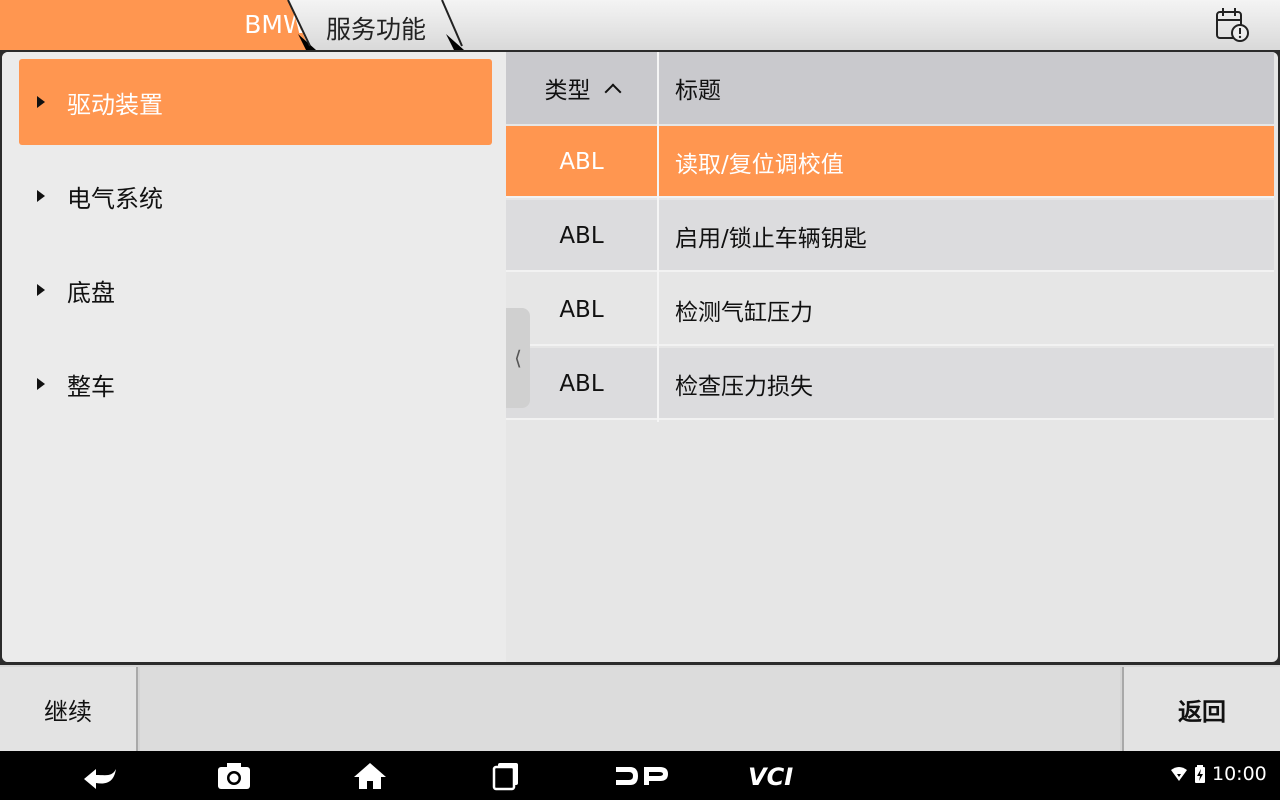 The image size is (1280, 800). I want to click on vci-logo-icon: VCI, so click(779, 776).